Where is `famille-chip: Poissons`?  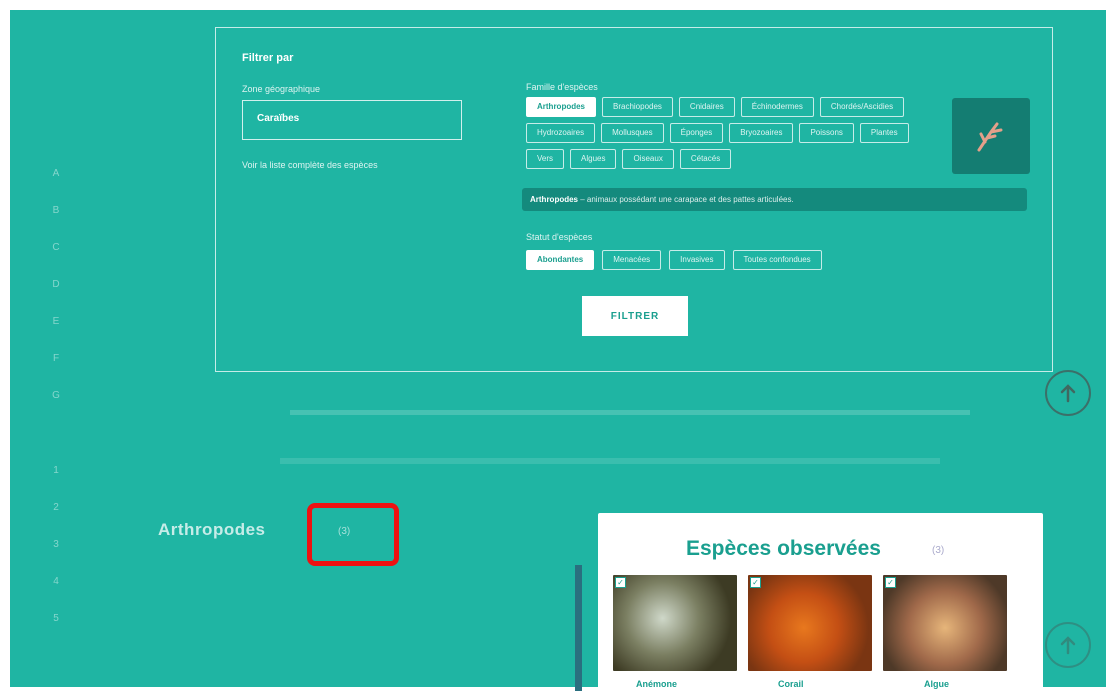
famille-chip: Poissons is located at coordinates (826, 133).